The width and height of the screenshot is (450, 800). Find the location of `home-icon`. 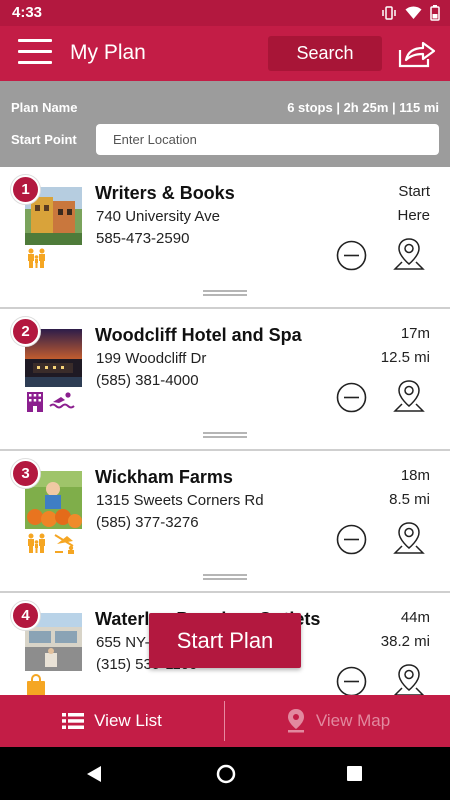

home-icon is located at coordinates (226, 774).